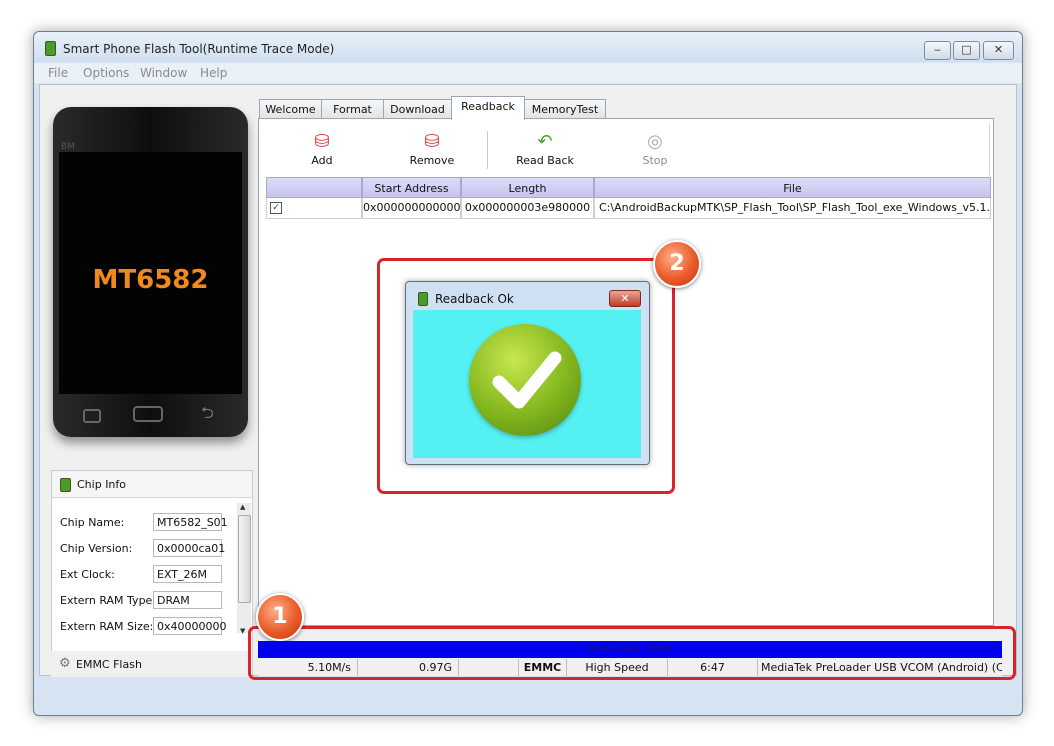  I want to click on chip-version-label: Chip Version:, so click(96, 548).